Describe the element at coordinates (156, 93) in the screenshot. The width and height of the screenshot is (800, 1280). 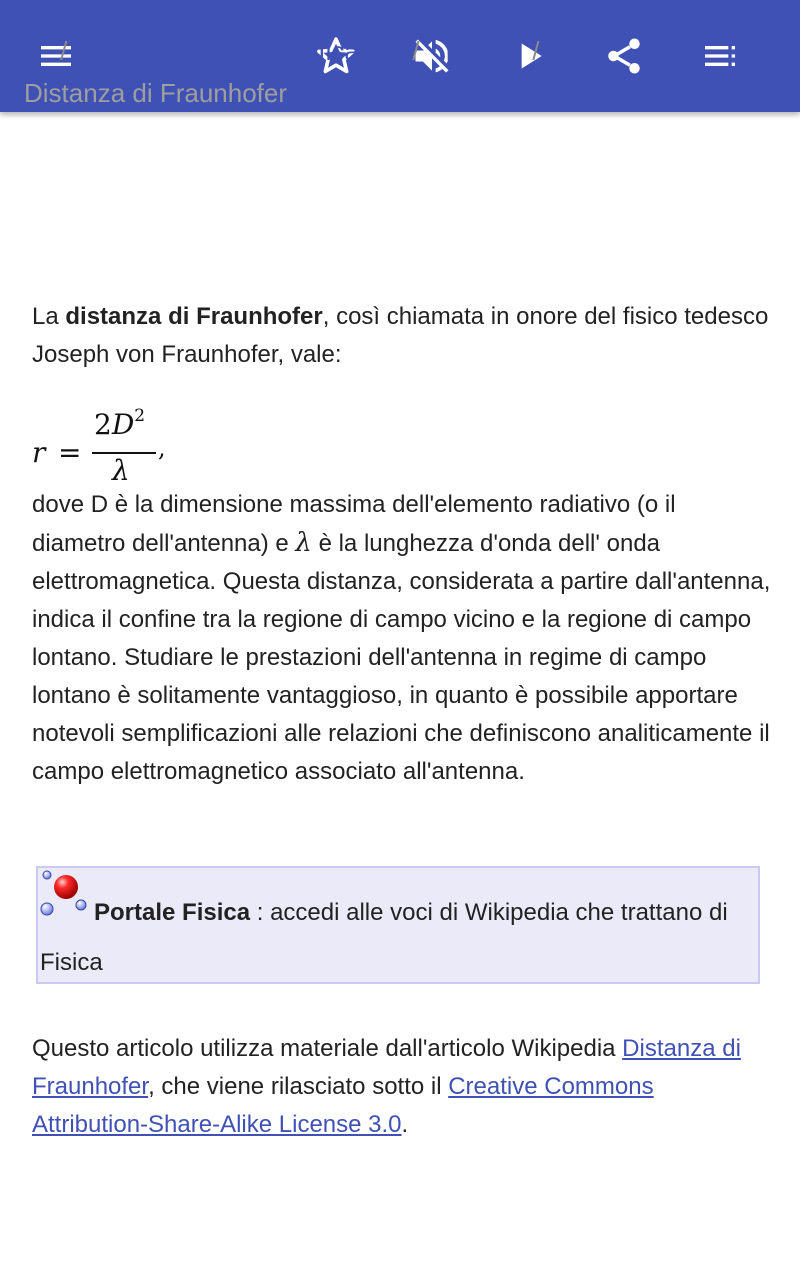
I see `breadcrumb-current: Distanza di Fraunhofer` at that location.